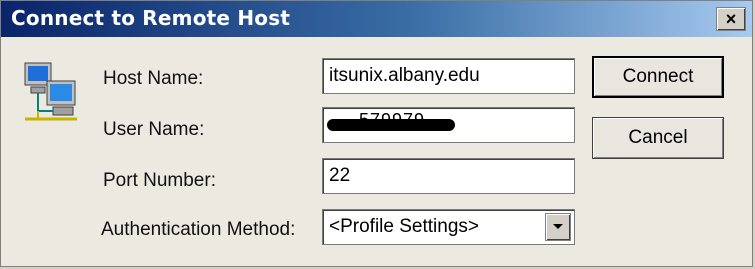 The width and height of the screenshot is (755, 269). What do you see at coordinates (448, 176) in the screenshot?
I see `port-number-input: 22` at bounding box center [448, 176].